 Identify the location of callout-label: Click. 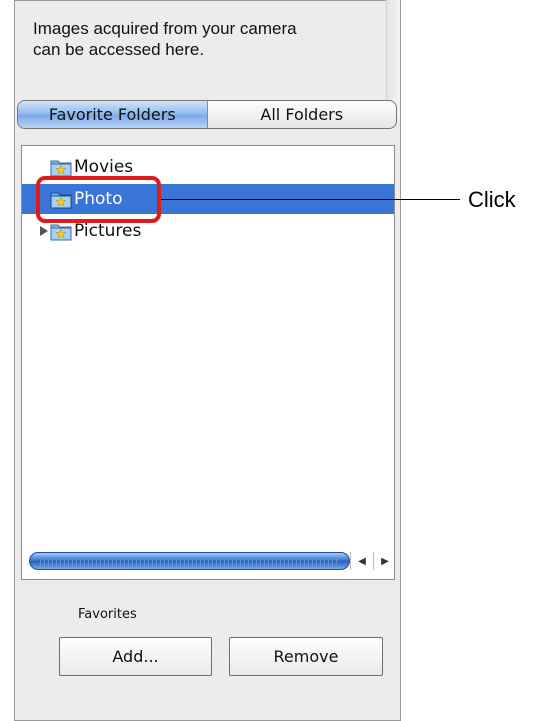
(492, 199).